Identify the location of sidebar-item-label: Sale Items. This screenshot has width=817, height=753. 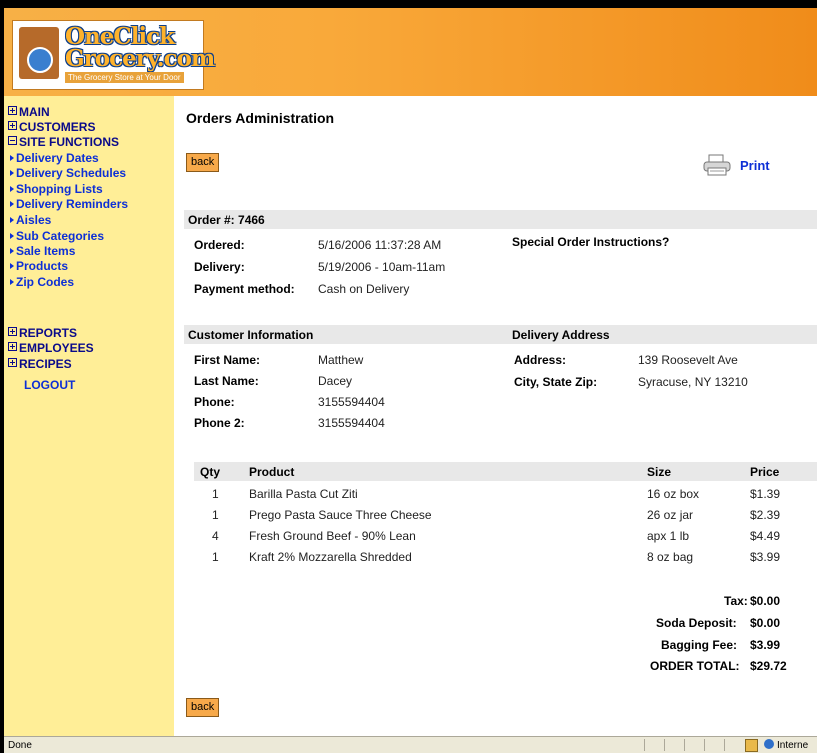
(46, 251).